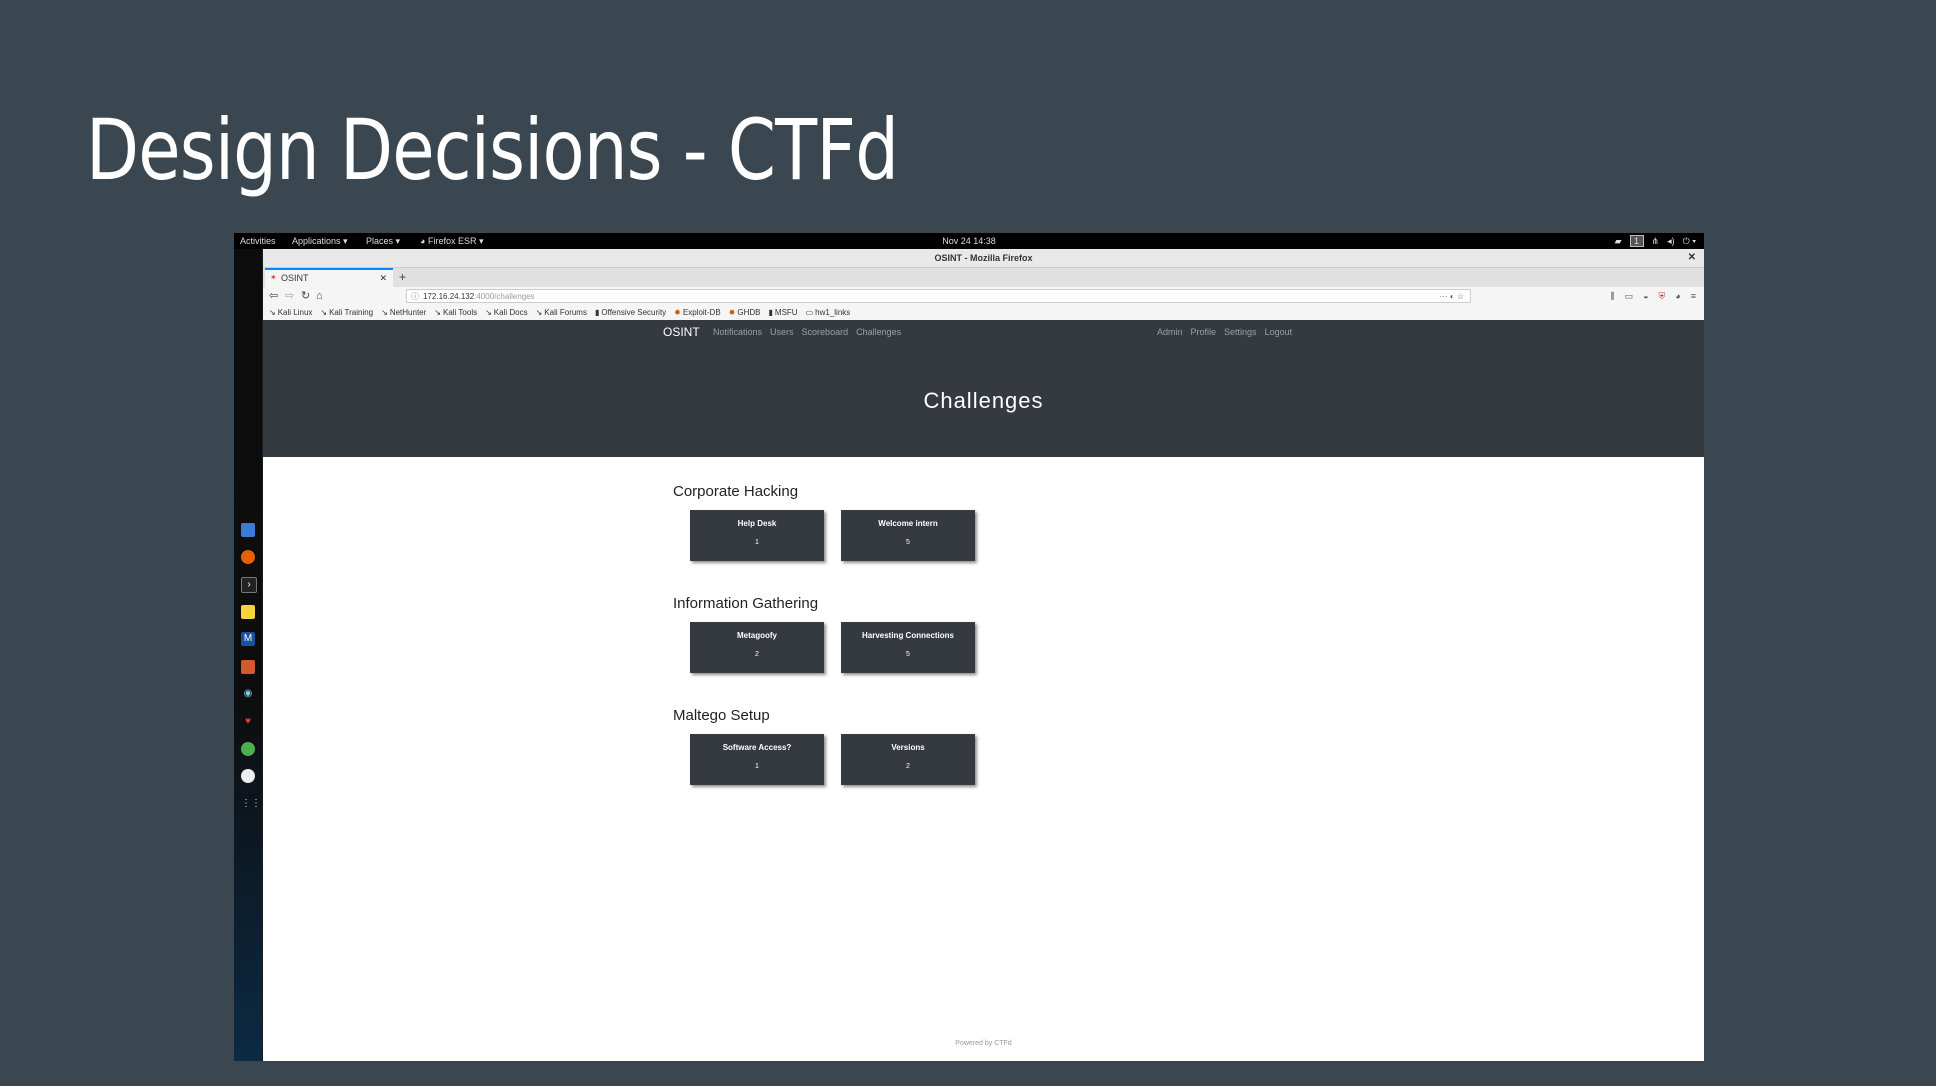  I want to click on menu-hamburger-icon: ≡, so click(1693, 296).